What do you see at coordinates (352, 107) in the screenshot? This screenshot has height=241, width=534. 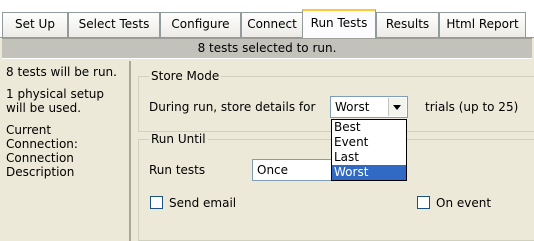 I see `trials-dropdown-value: Worst` at bounding box center [352, 107].